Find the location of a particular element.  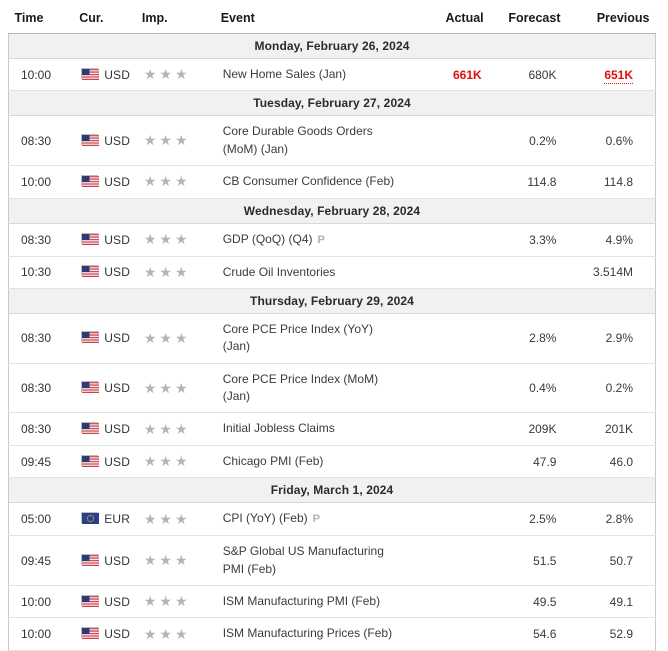

cell-event: ISM Manufacturing PMI (Feb) is located at coordinates (315, 602).